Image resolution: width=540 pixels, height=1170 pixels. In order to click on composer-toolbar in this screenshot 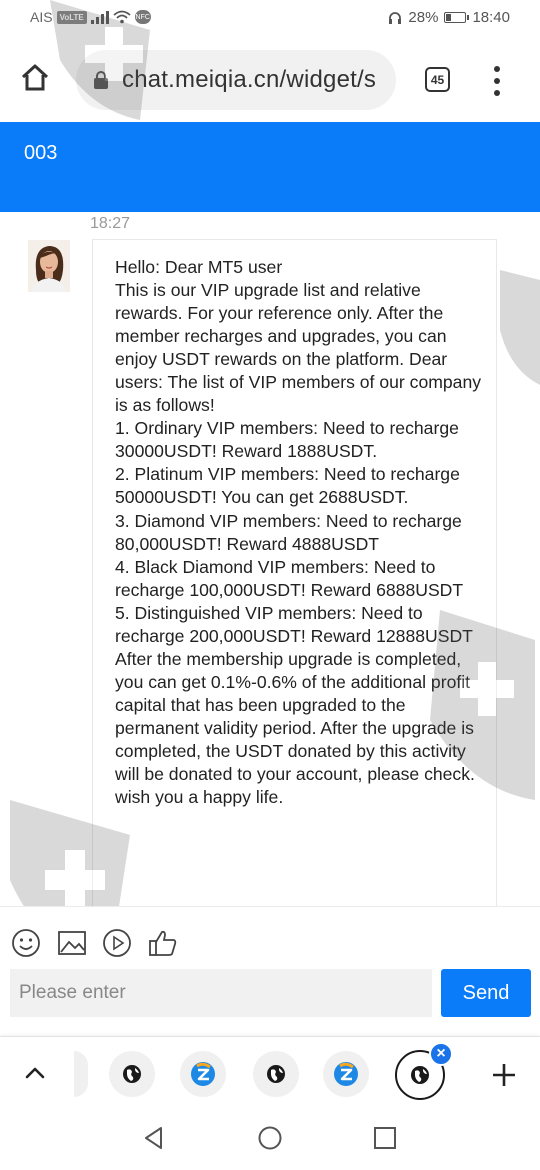, I will do `click(270, 938)`.